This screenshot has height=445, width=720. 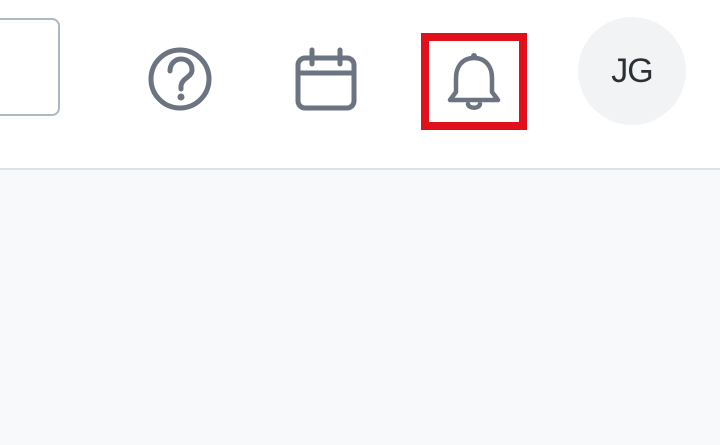 I want to click on notifications-button, so click(x=474, y=81).